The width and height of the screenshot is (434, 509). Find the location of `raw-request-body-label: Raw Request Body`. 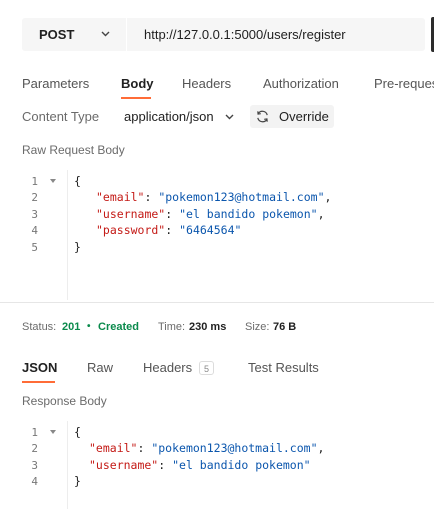

raw-request-body-label: Raw Request Body is located at coordinates (73, 150).